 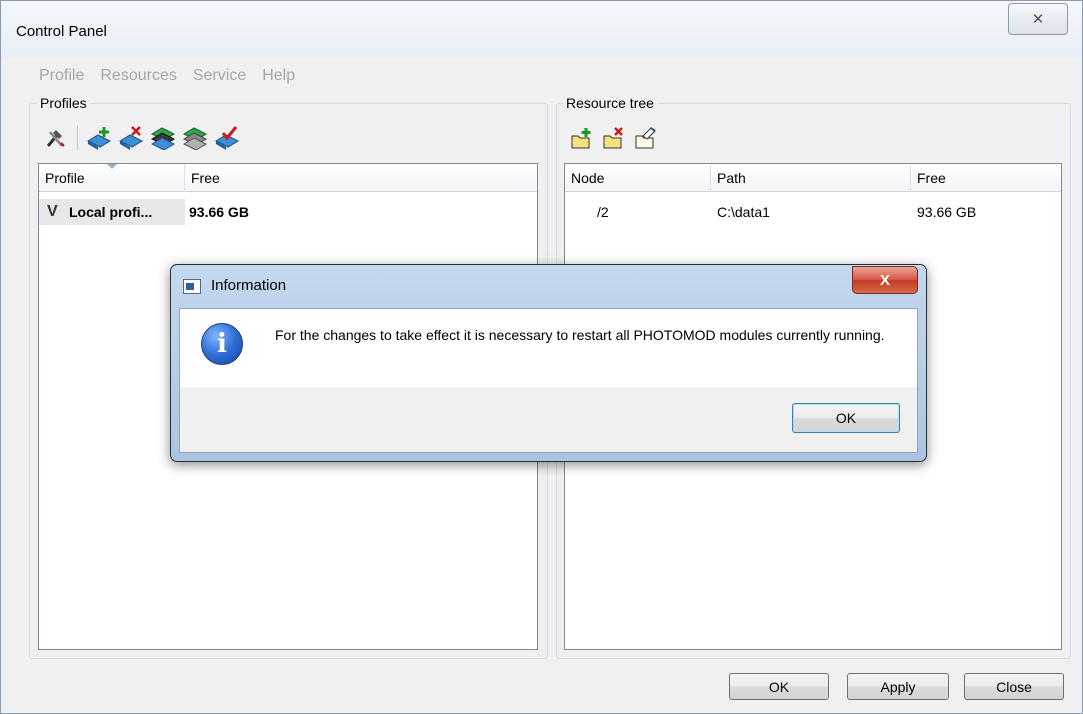 I want to click on profile-stack-icon, so click(x=163, y=138).